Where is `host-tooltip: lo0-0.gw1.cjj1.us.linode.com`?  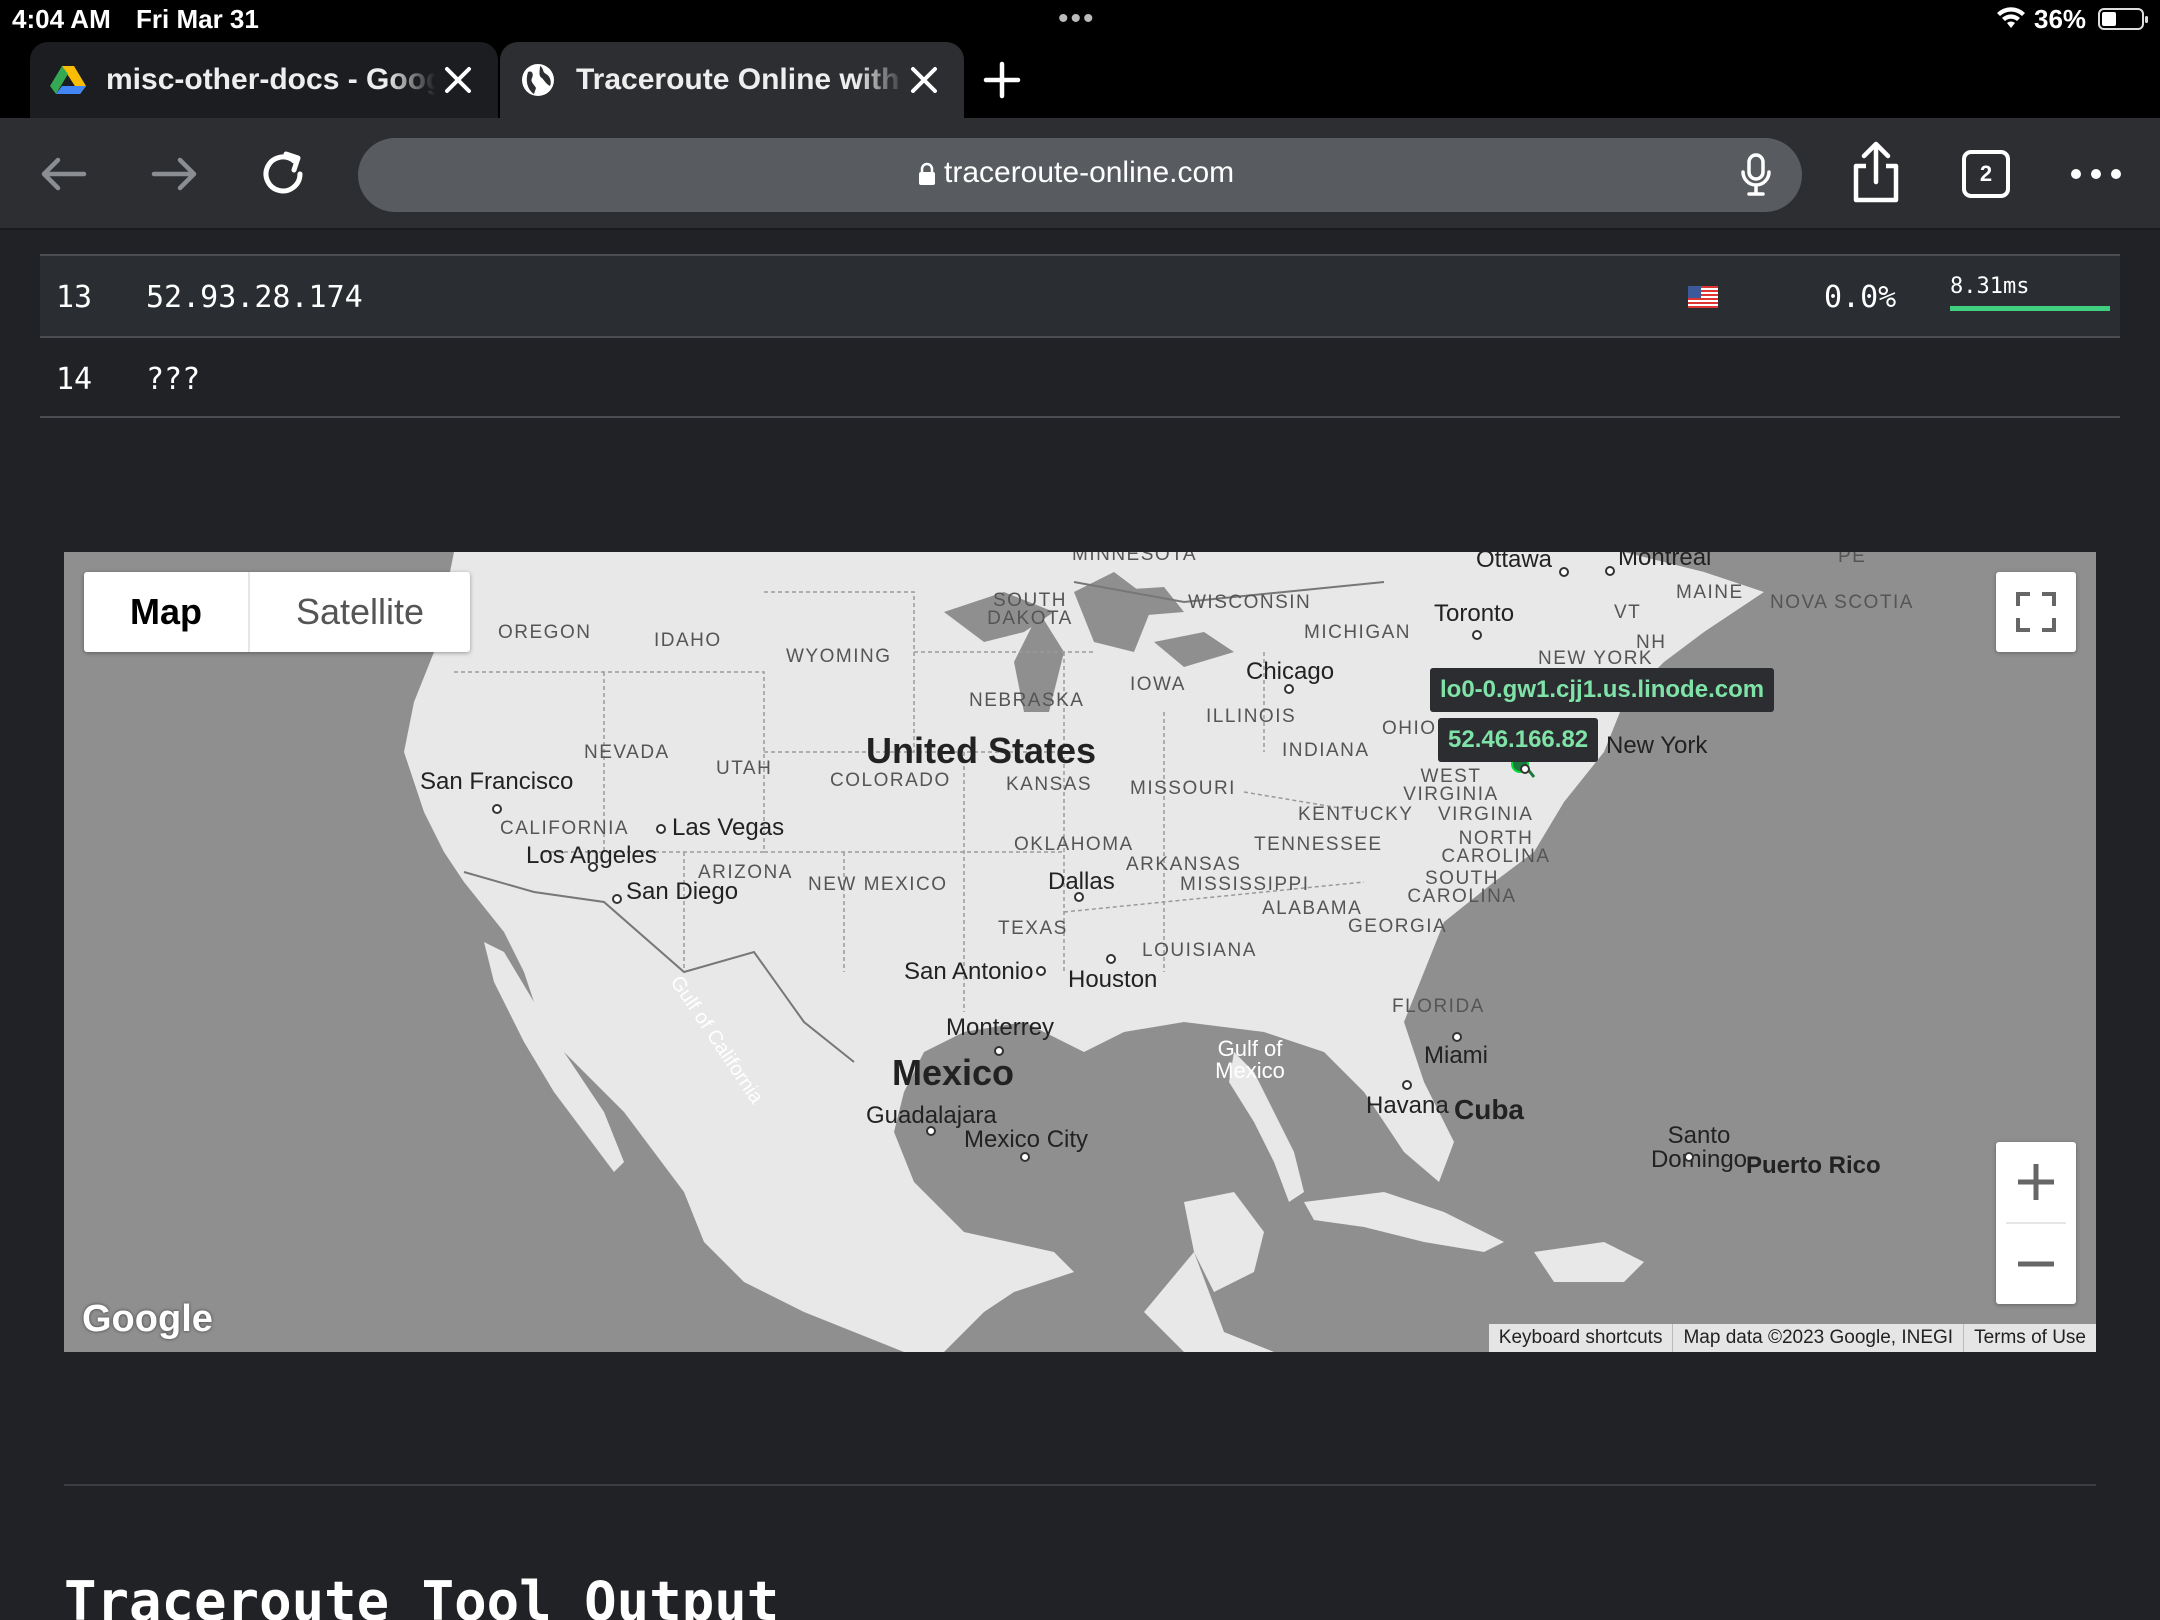
host-tooltip: lo0-0.gw1.cjj1.us.linode.com is located at coordinates (1602, 690).